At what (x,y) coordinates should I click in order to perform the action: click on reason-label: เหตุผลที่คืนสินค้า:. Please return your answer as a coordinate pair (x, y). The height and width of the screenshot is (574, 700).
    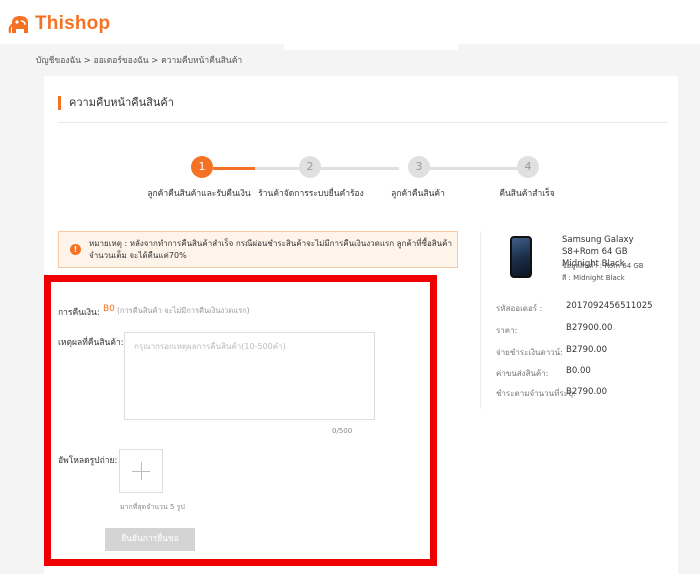
    Looking at the image, I should click on (91, 343).